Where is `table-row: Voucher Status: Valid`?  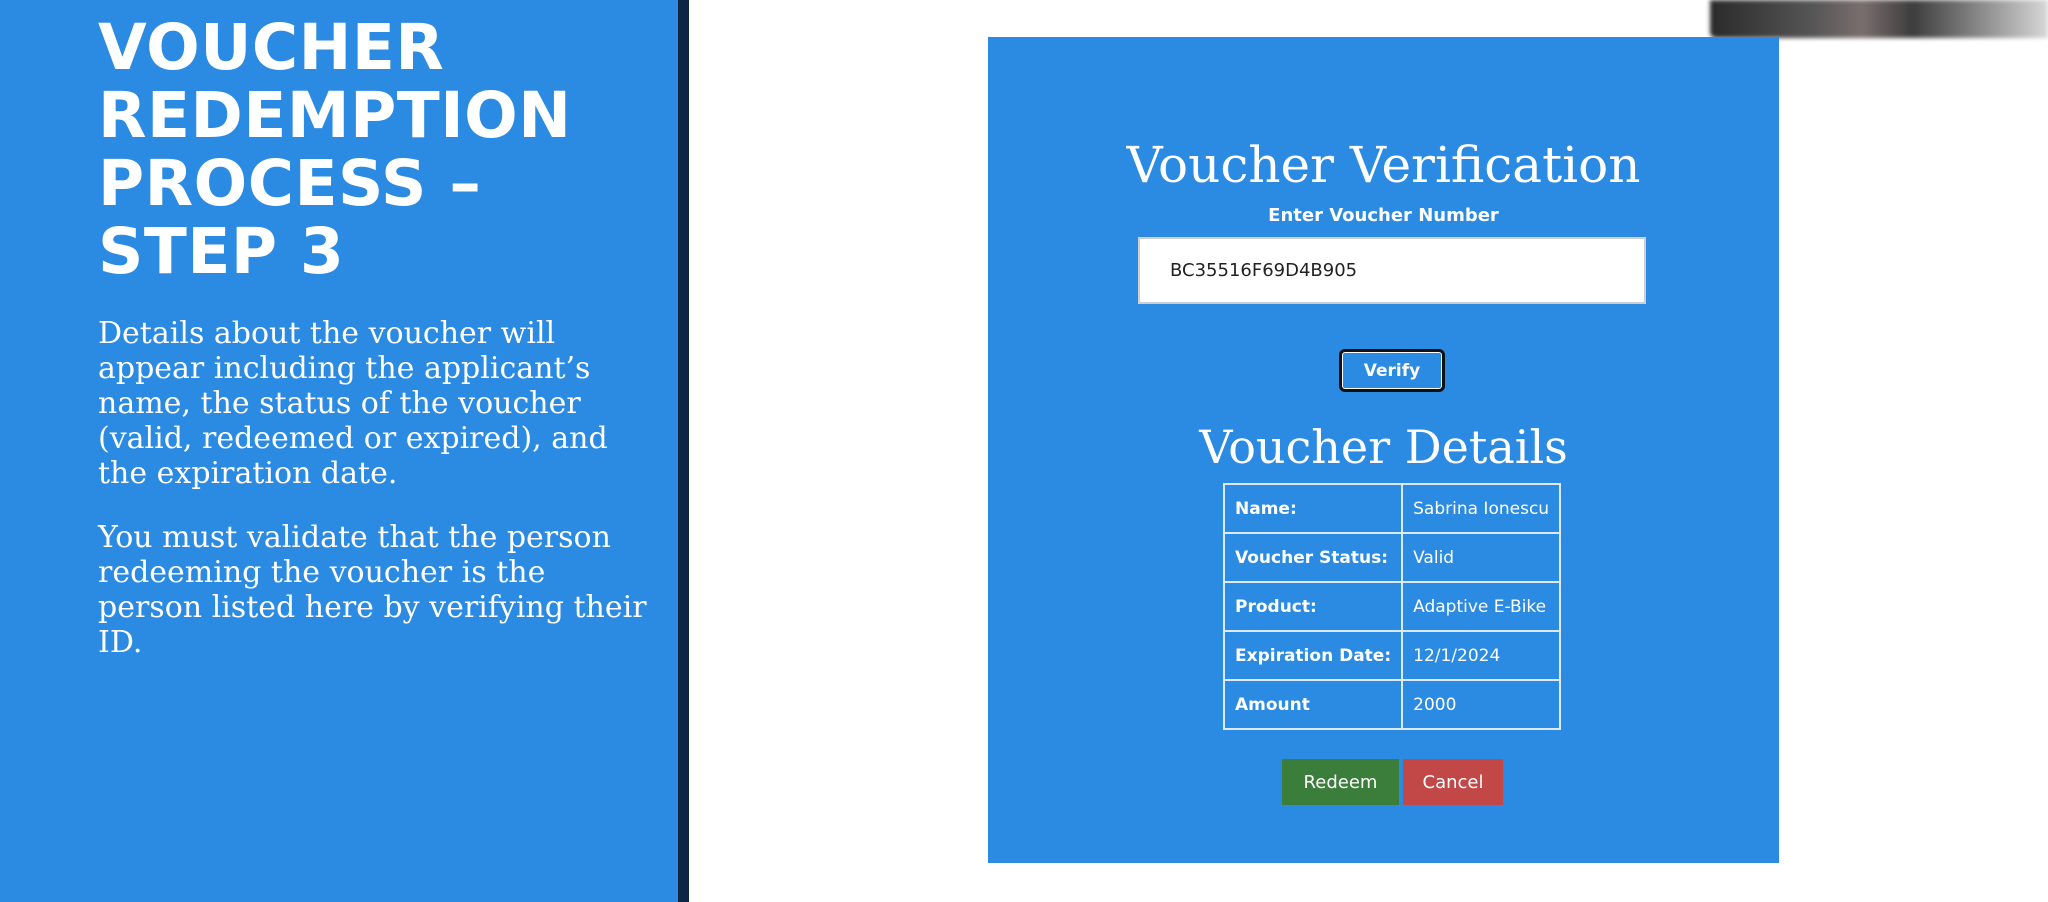
table-row: Voucher Status: Valid is located at coordinates (1392, 557).